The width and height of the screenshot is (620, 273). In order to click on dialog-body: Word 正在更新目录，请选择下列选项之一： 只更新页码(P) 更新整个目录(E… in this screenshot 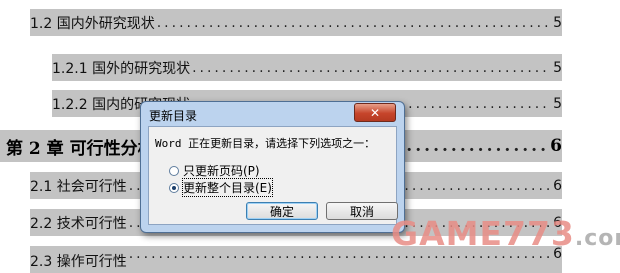, I will do `click(273, 175)`.